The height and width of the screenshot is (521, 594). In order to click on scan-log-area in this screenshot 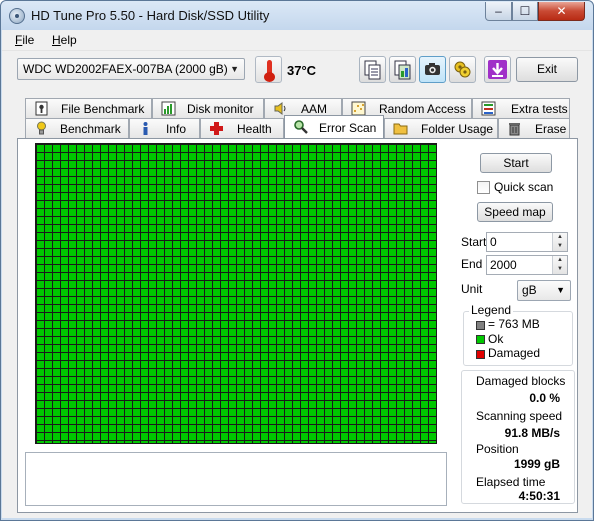, I will do `click(236, 479)`.